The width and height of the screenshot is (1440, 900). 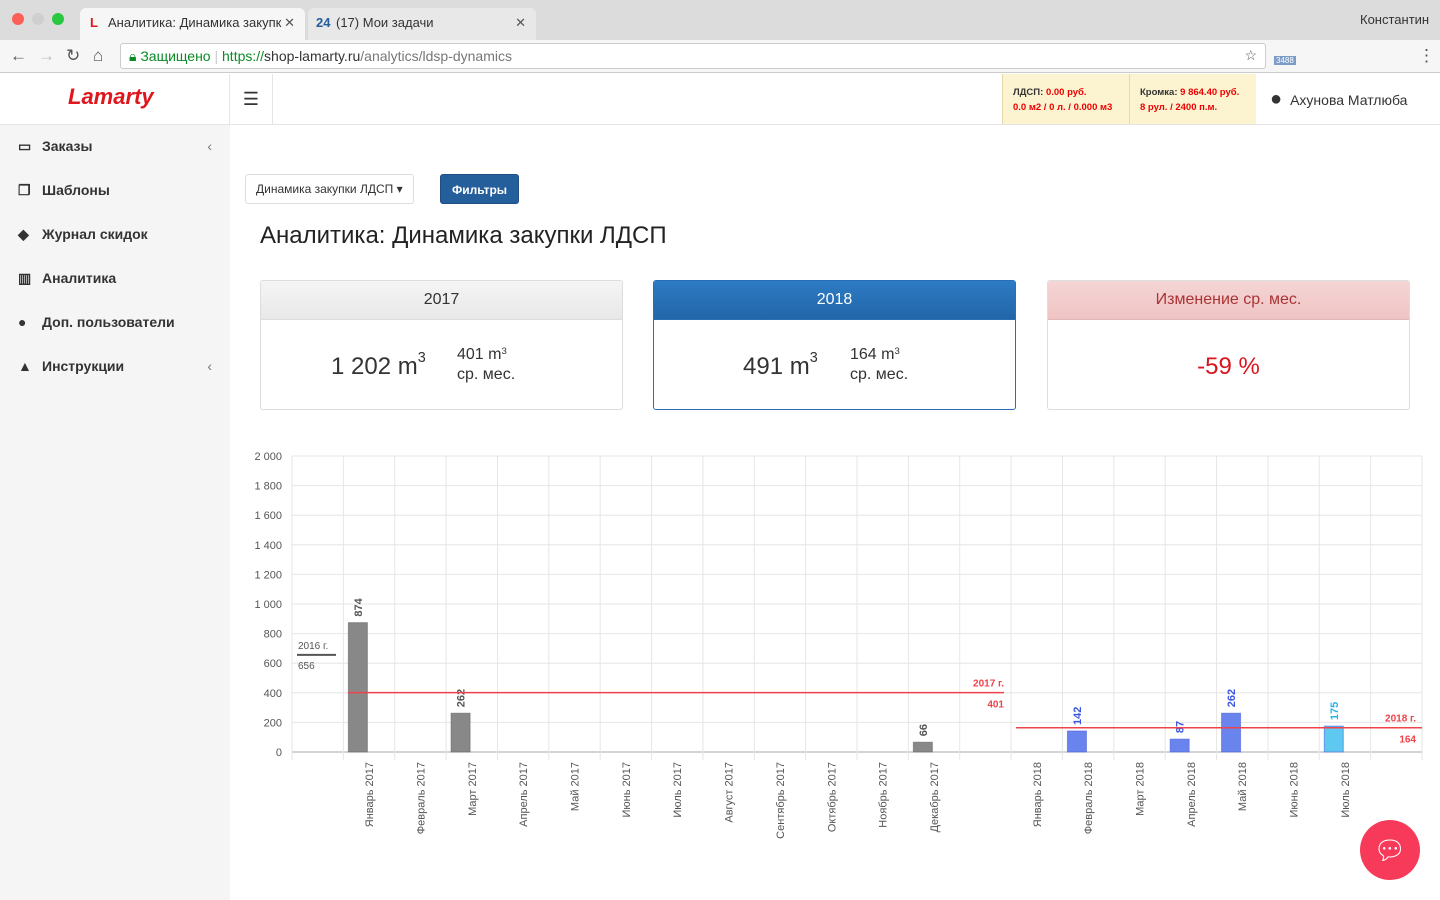 I want to click on sidebar-item-templates: ❐ Шаблоны, so click(x=115, y=191).